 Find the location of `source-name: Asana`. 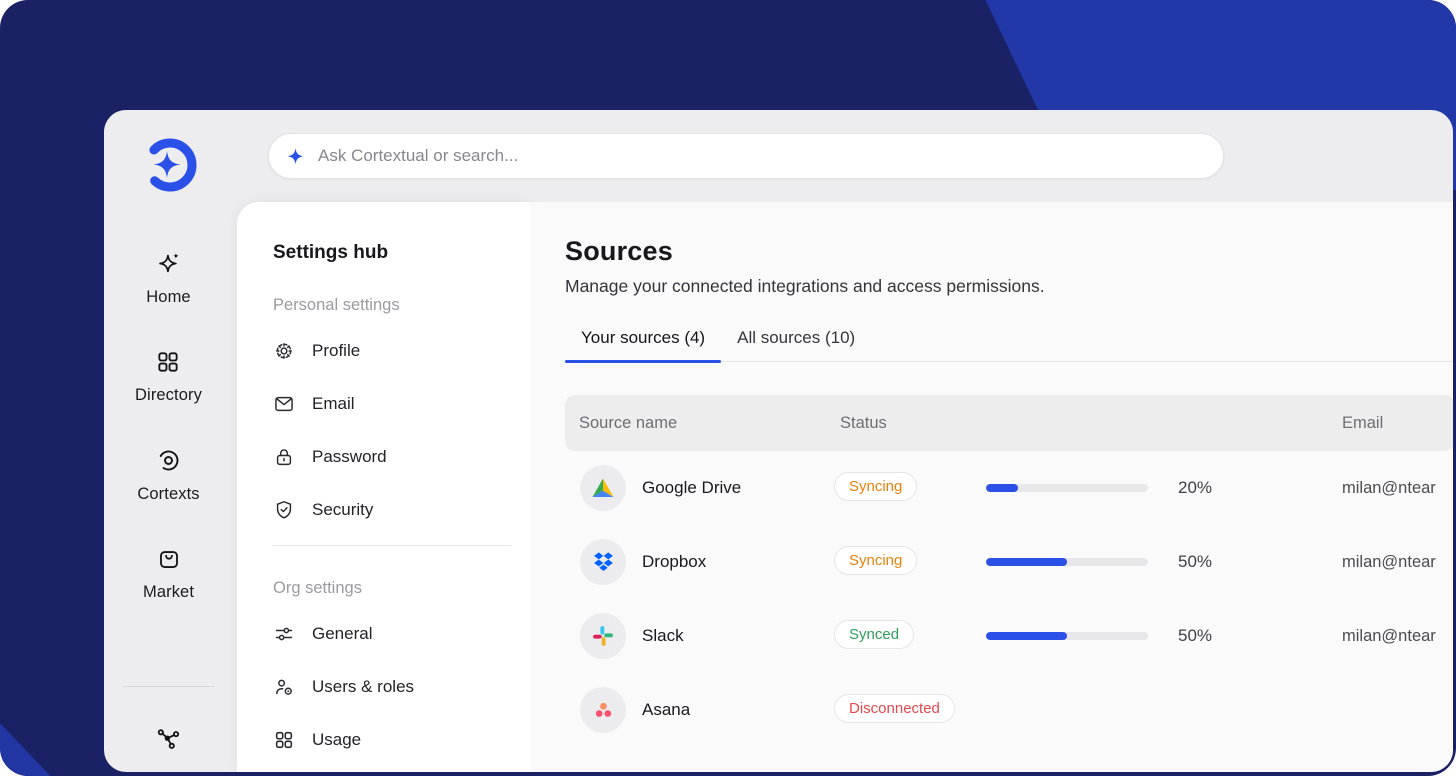

source-name: Asana is located at coordinates (666, 709).